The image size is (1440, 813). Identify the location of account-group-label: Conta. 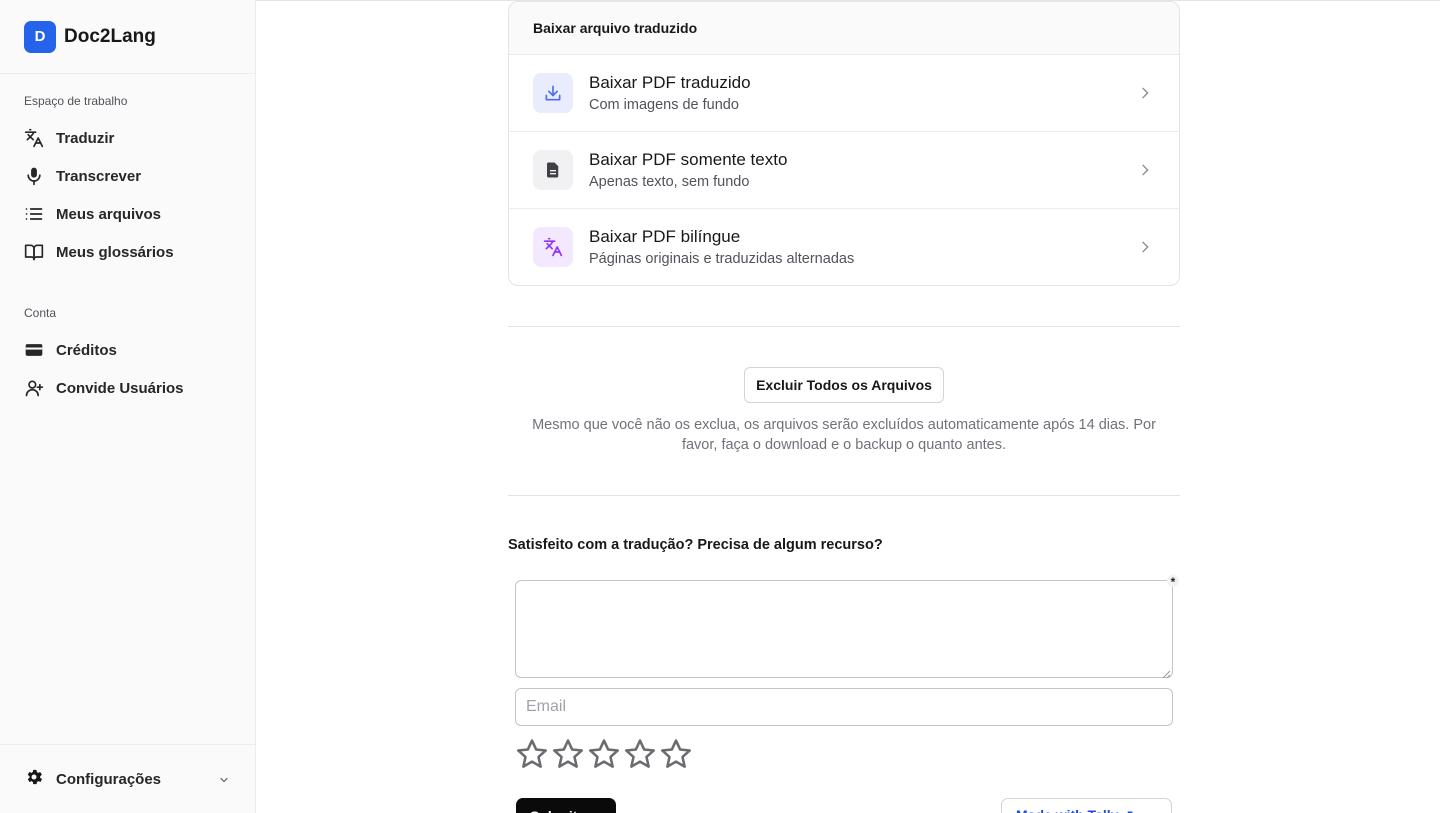
(40, 313).